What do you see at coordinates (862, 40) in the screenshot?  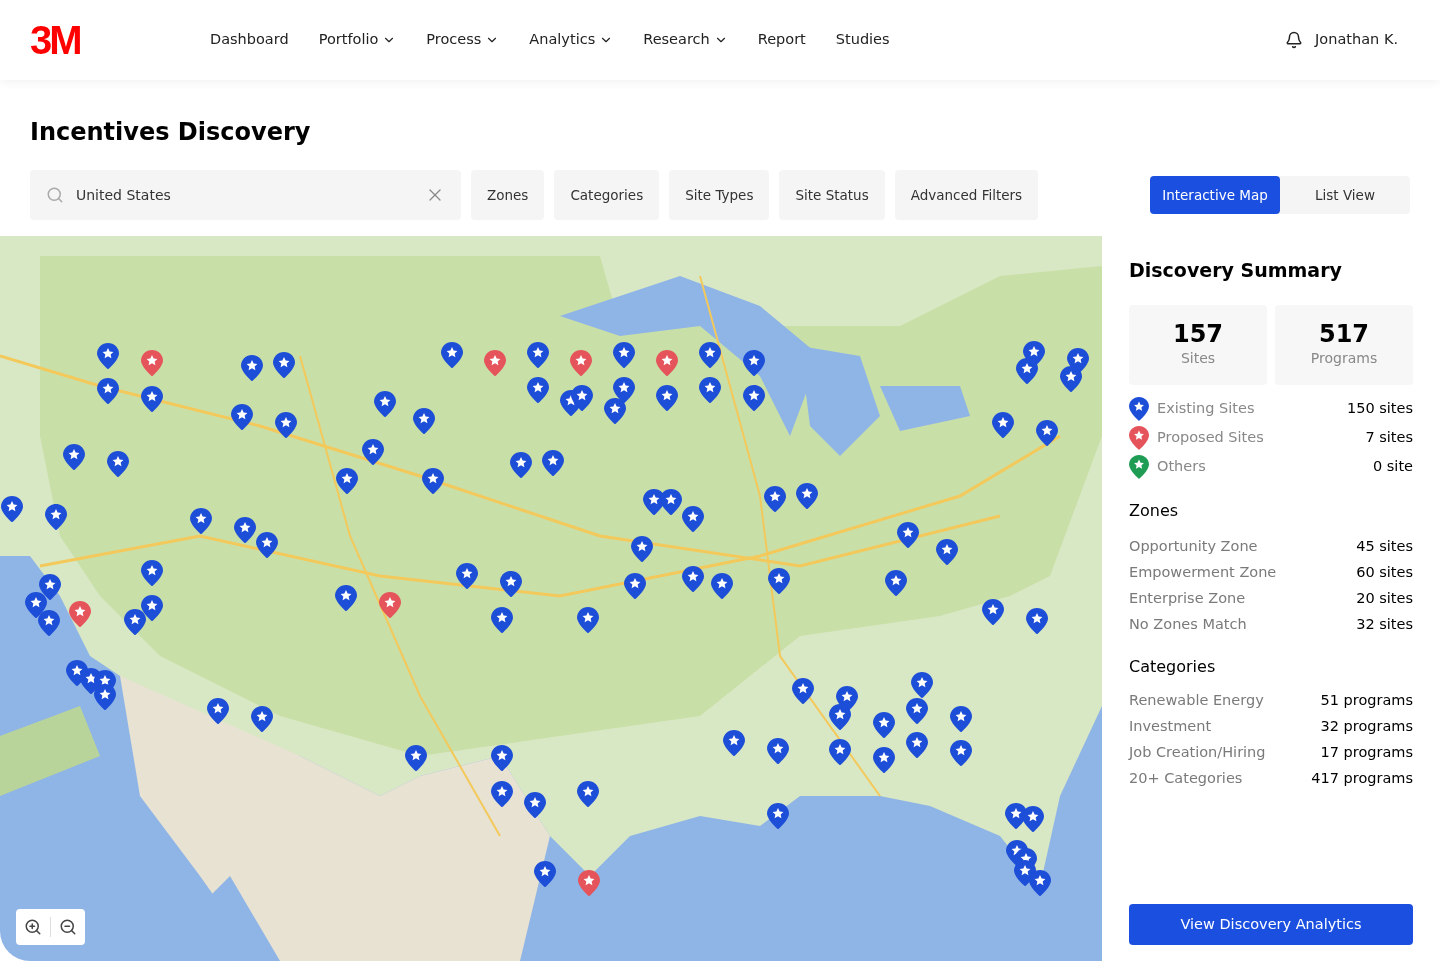 I see `nav-link: Studies` at bounding box center [862, 40].